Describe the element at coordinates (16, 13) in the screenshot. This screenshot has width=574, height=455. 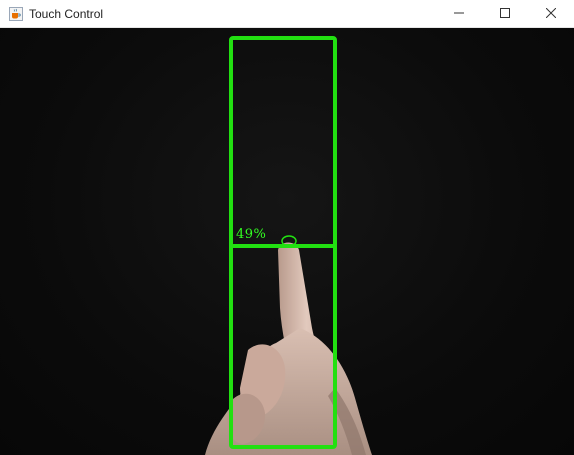
I see `java-coffee-cup-icon` at that location.